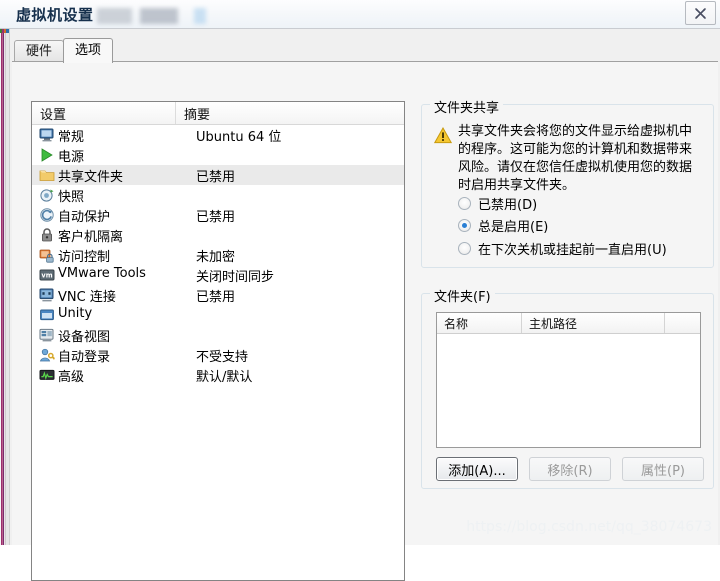 The height and width of the screenshot is (581, 720). What do you see at coordinates (218, 113) in the screenshot?
I see `settings-list-header: 设置 摘要` at bounding box center [218, 113].